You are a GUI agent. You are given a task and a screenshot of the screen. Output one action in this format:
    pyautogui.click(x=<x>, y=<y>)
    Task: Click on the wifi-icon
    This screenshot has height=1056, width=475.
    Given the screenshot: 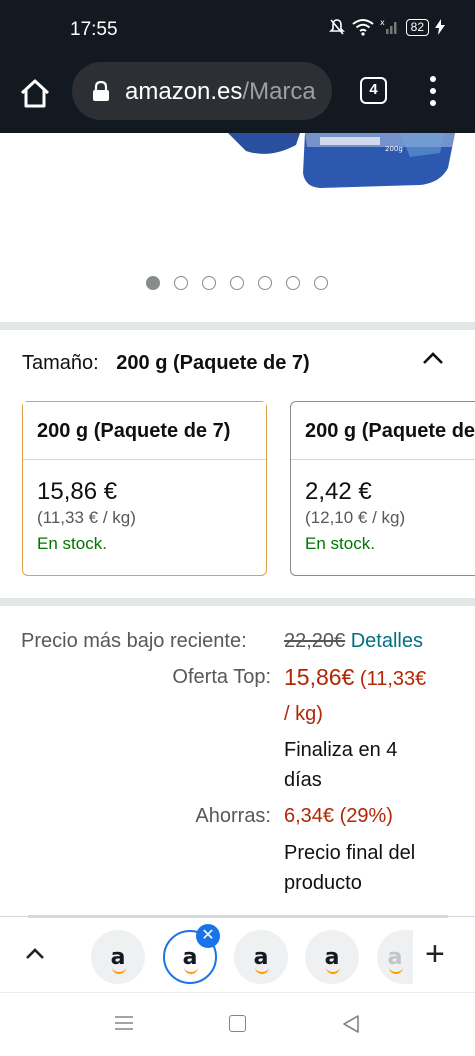 What is the action you would take?
    pyautogui.click(x=363, y=27)
    